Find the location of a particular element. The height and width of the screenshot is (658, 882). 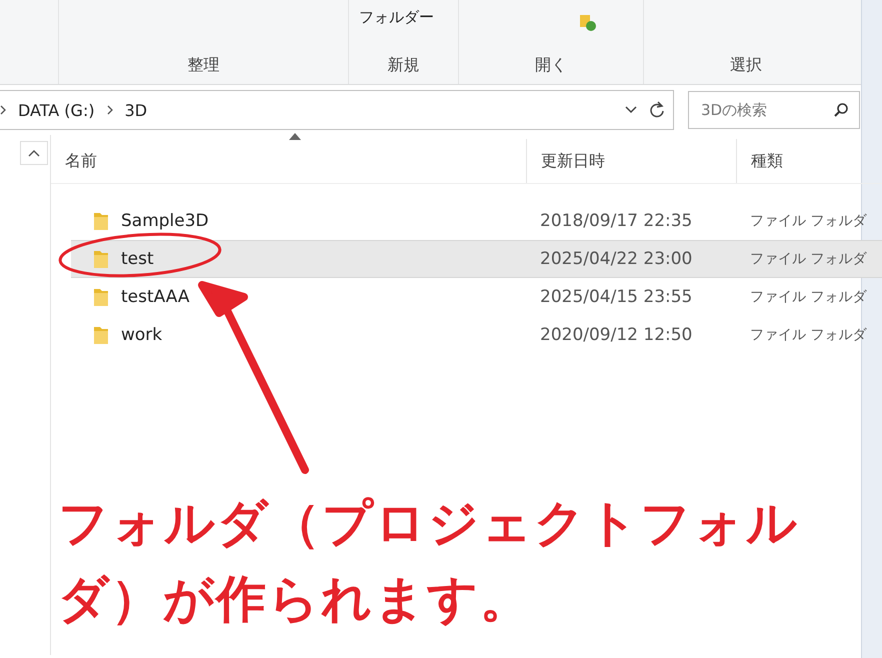

ribbon-button-label: フォルダー is located at coordinates (396, 17).